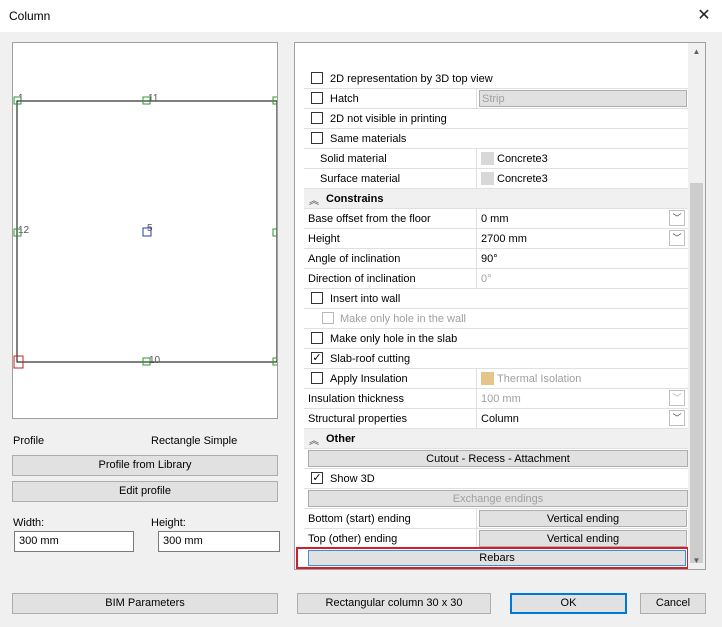 This screenshot has width=722, height=627. Describe the element at coordinates (168, 523) in the screenshot. I see `height-label: Height:` at that location.